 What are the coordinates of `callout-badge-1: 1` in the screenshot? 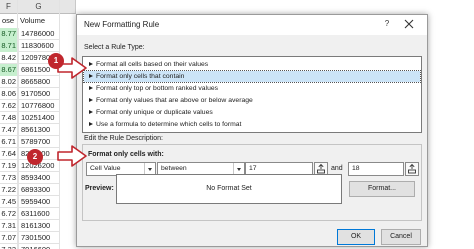 It's located at (56, 61).